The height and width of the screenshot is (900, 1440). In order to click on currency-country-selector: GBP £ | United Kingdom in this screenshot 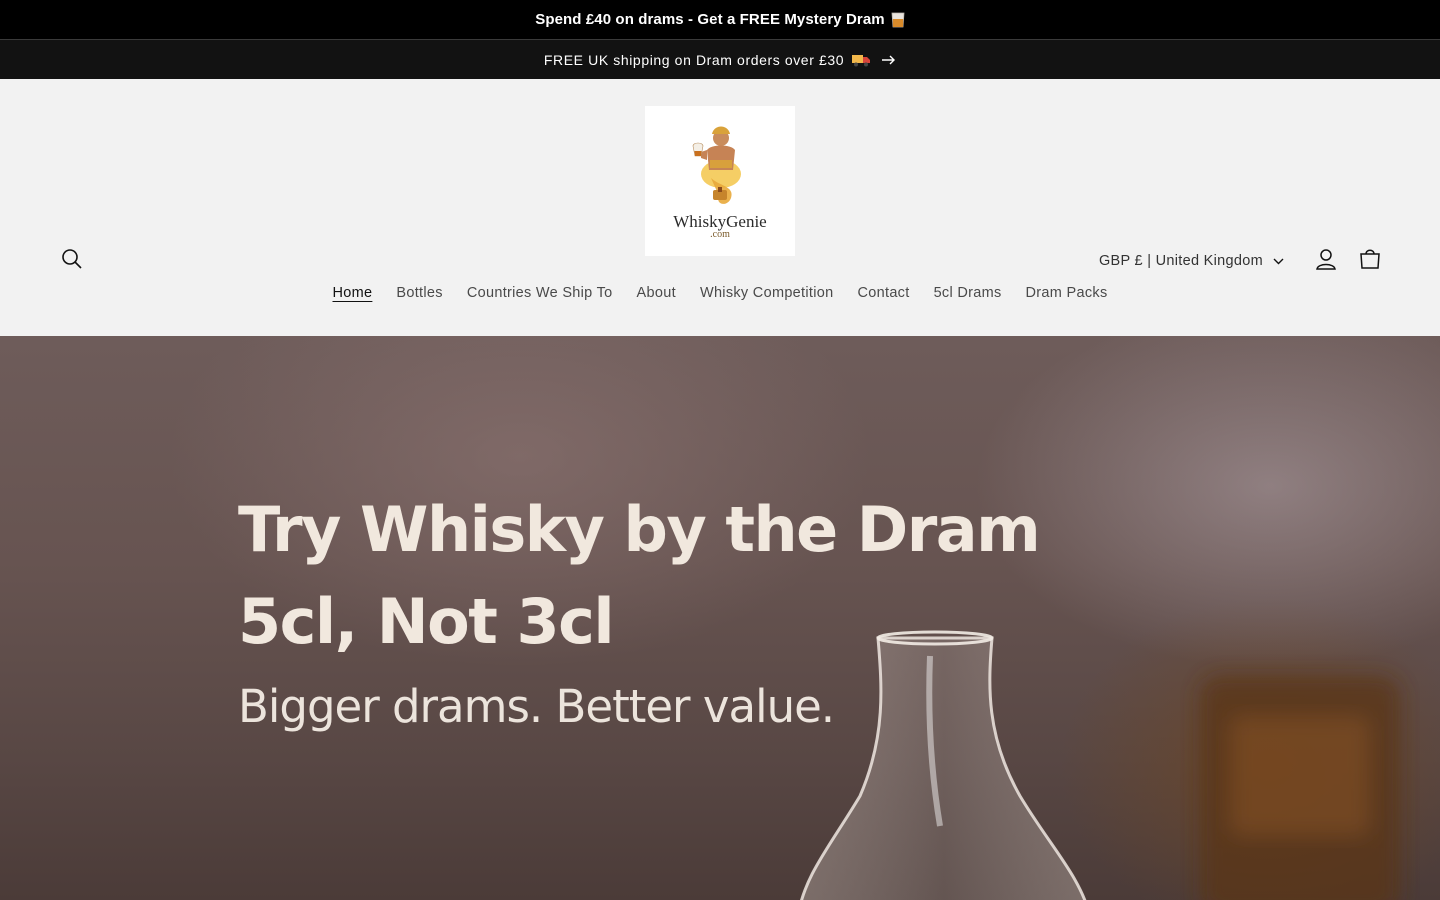, I will do `click(1191, 261)`.